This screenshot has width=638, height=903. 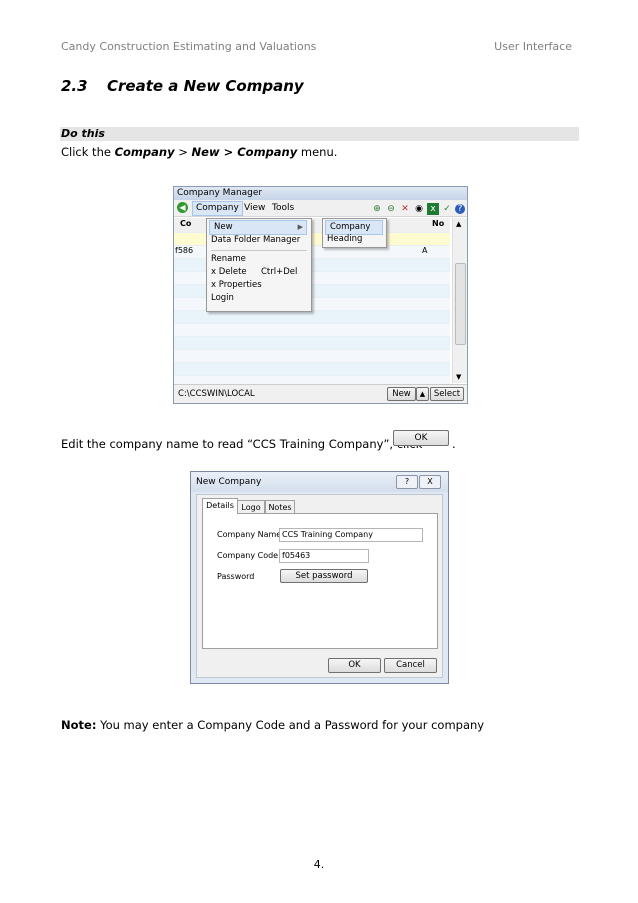 I want to click on menu-item-data-folder-manager: Data Folder Manager, so click(x=253, y=240).